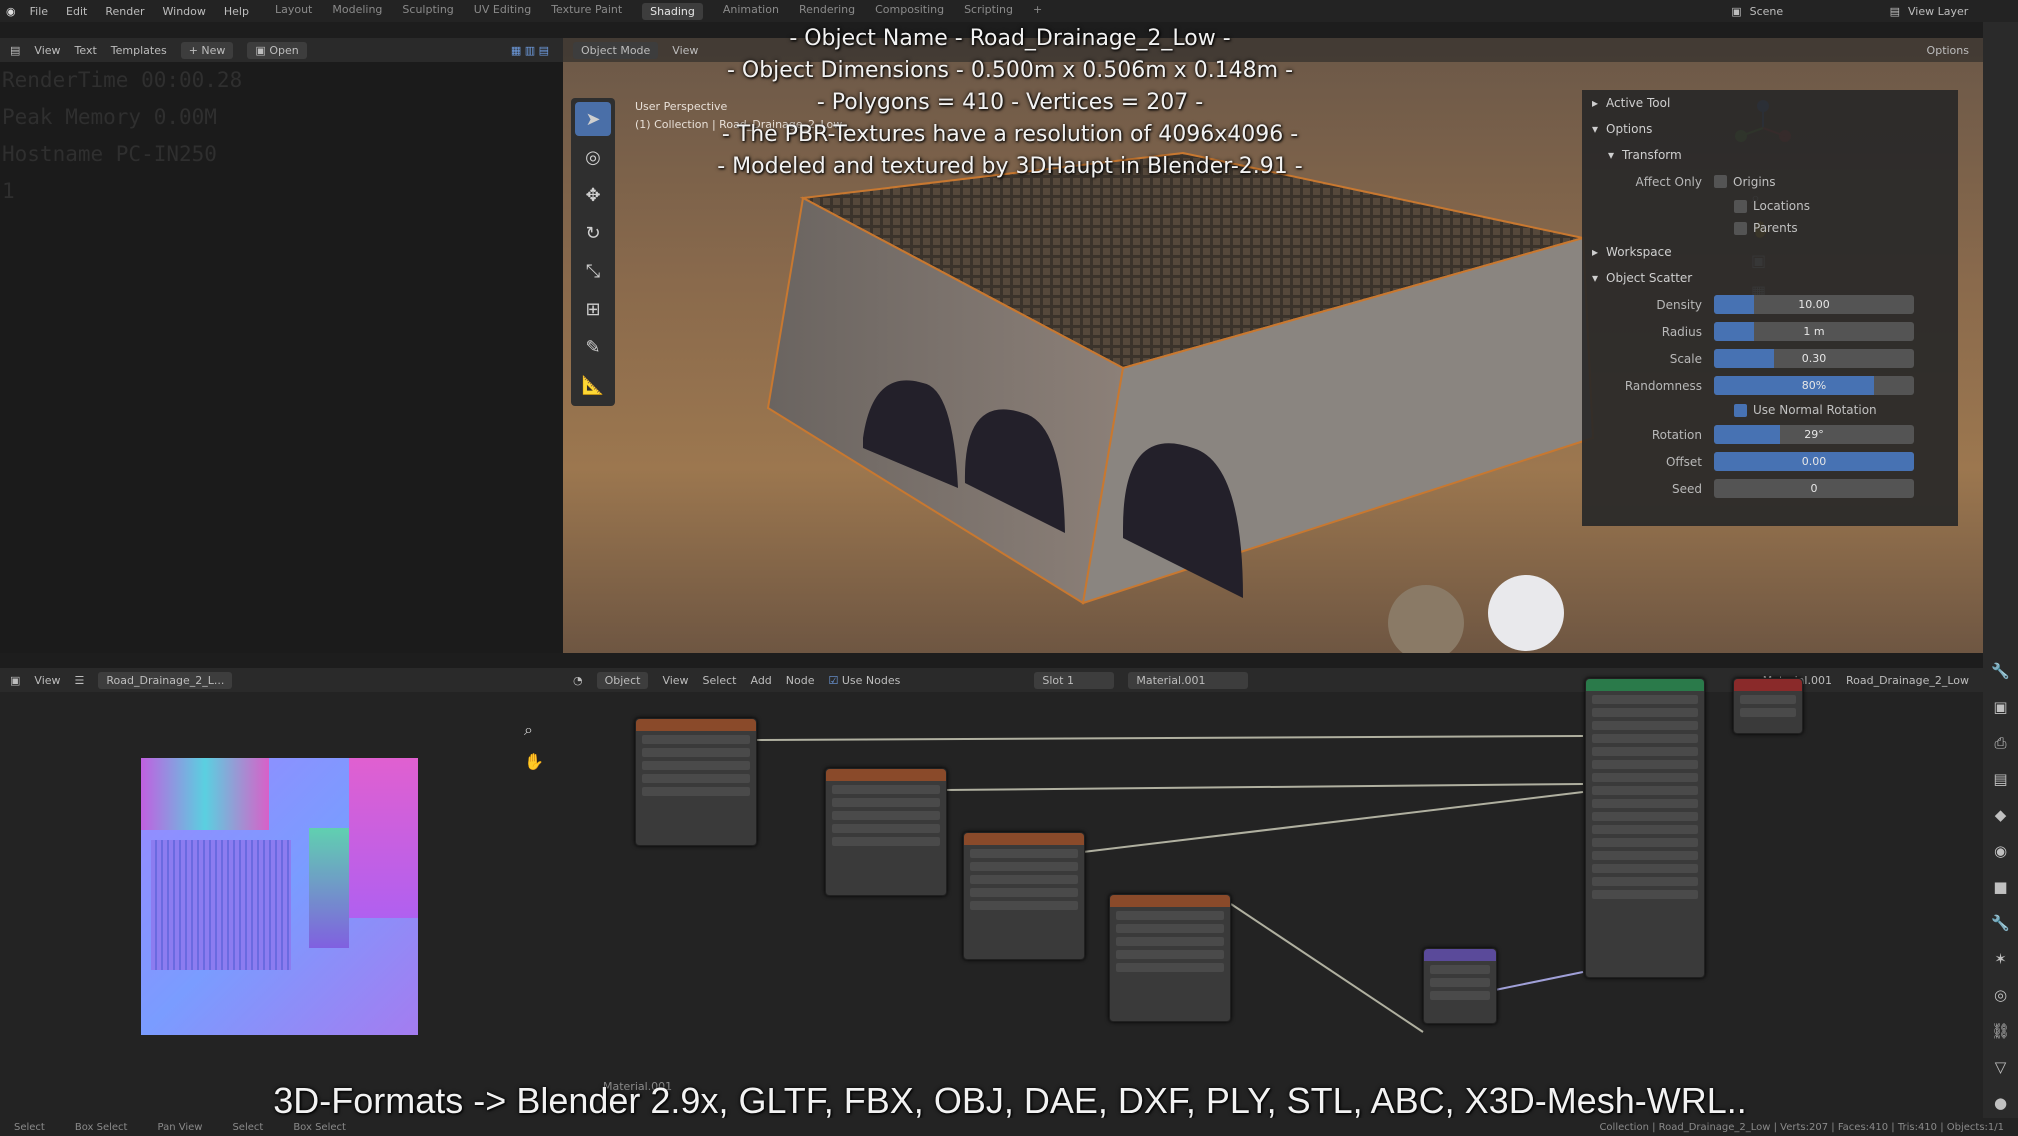 The image size is (2018, 1136). Describe the element at coordinates (593, 233) in the screenshot. I see `rotate-tool-icon: ↻` at that location.